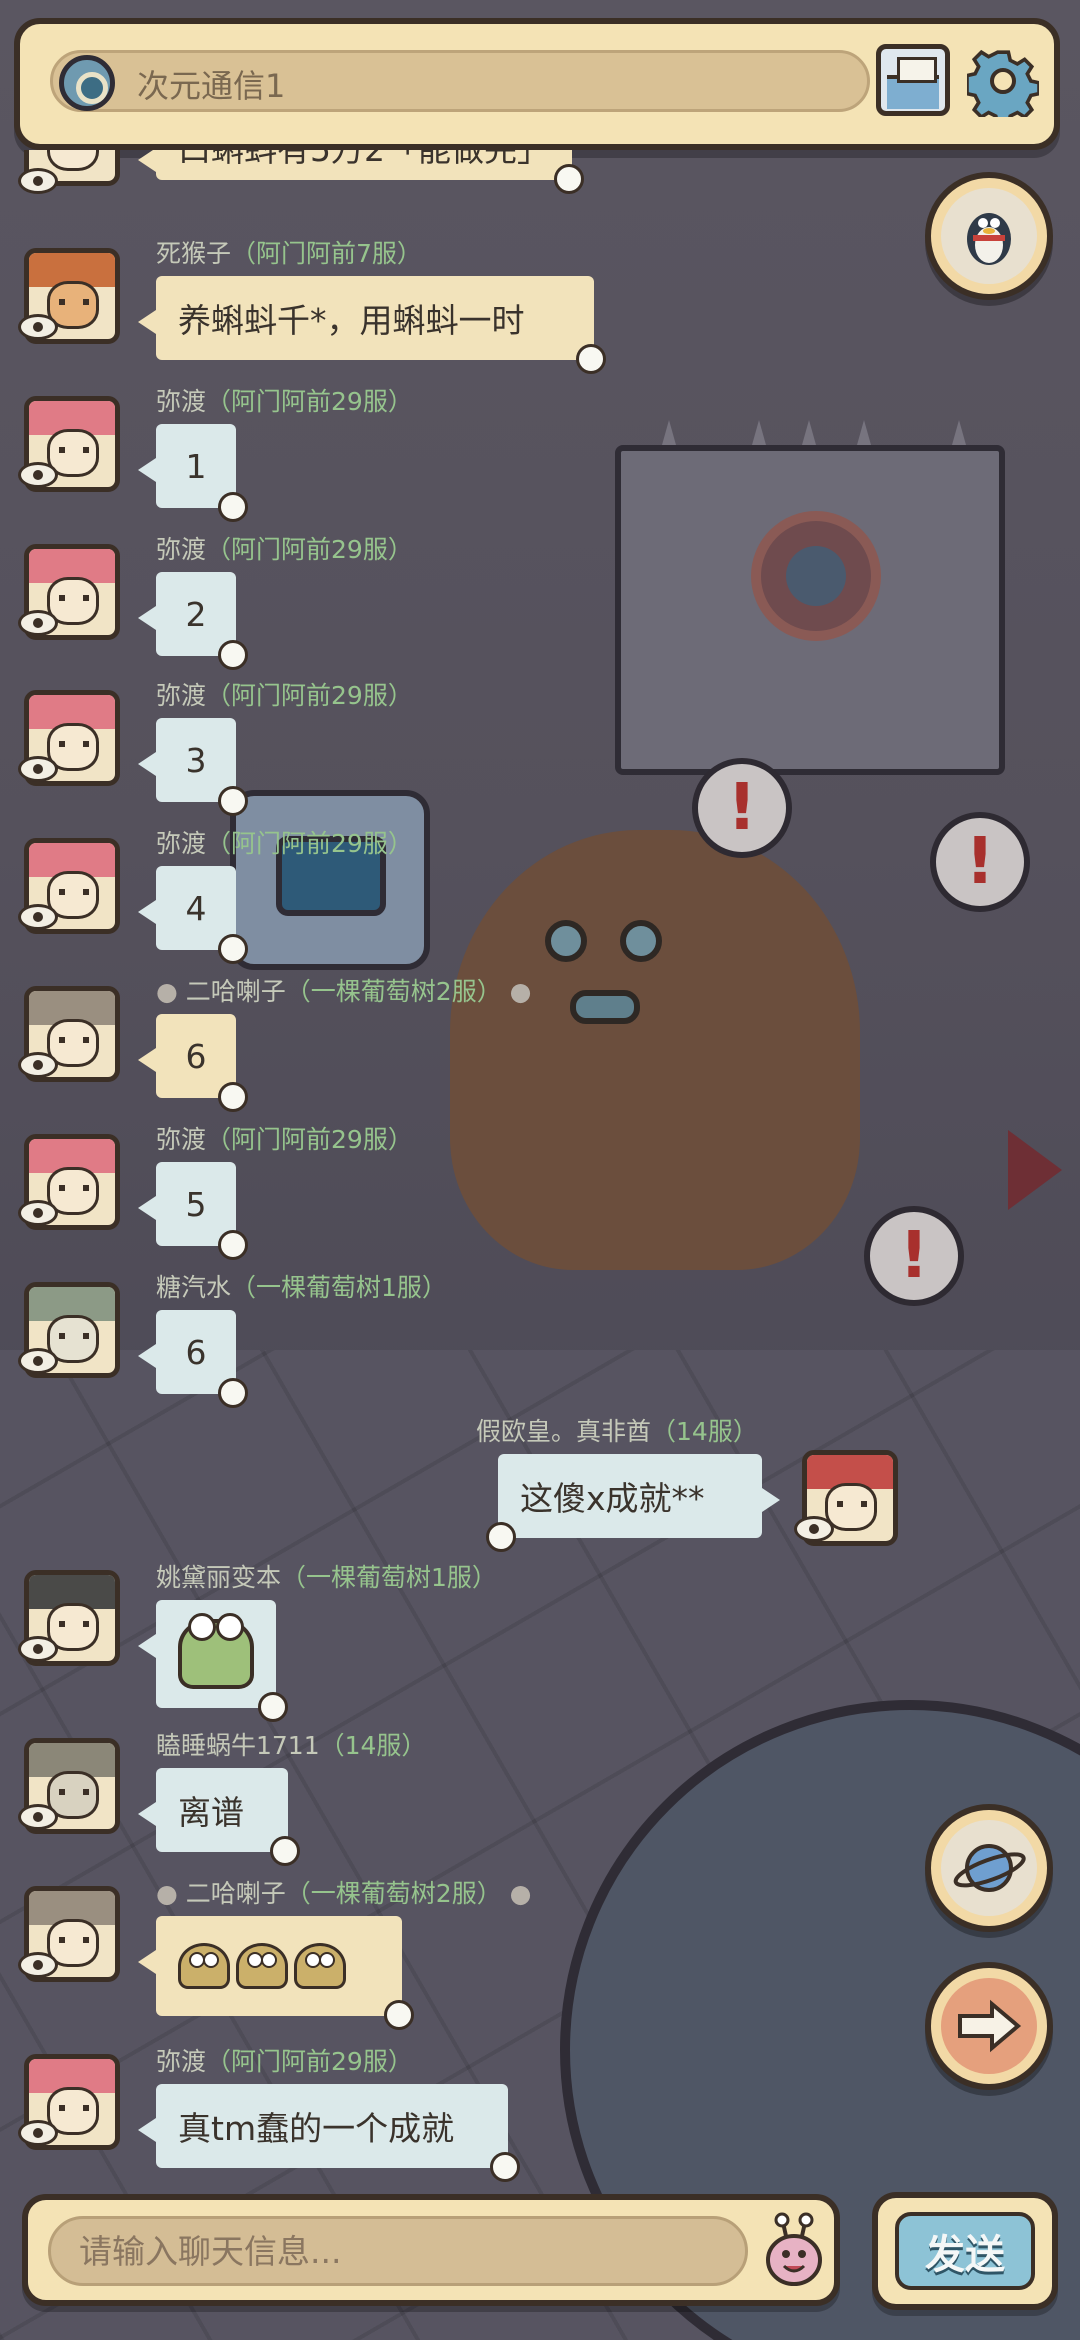 The image size is (1080, 2340). What do you see at coordinates (87, 83) in the screenshot?
I see `channel-switch-icon` at bounding box center [87, 83].